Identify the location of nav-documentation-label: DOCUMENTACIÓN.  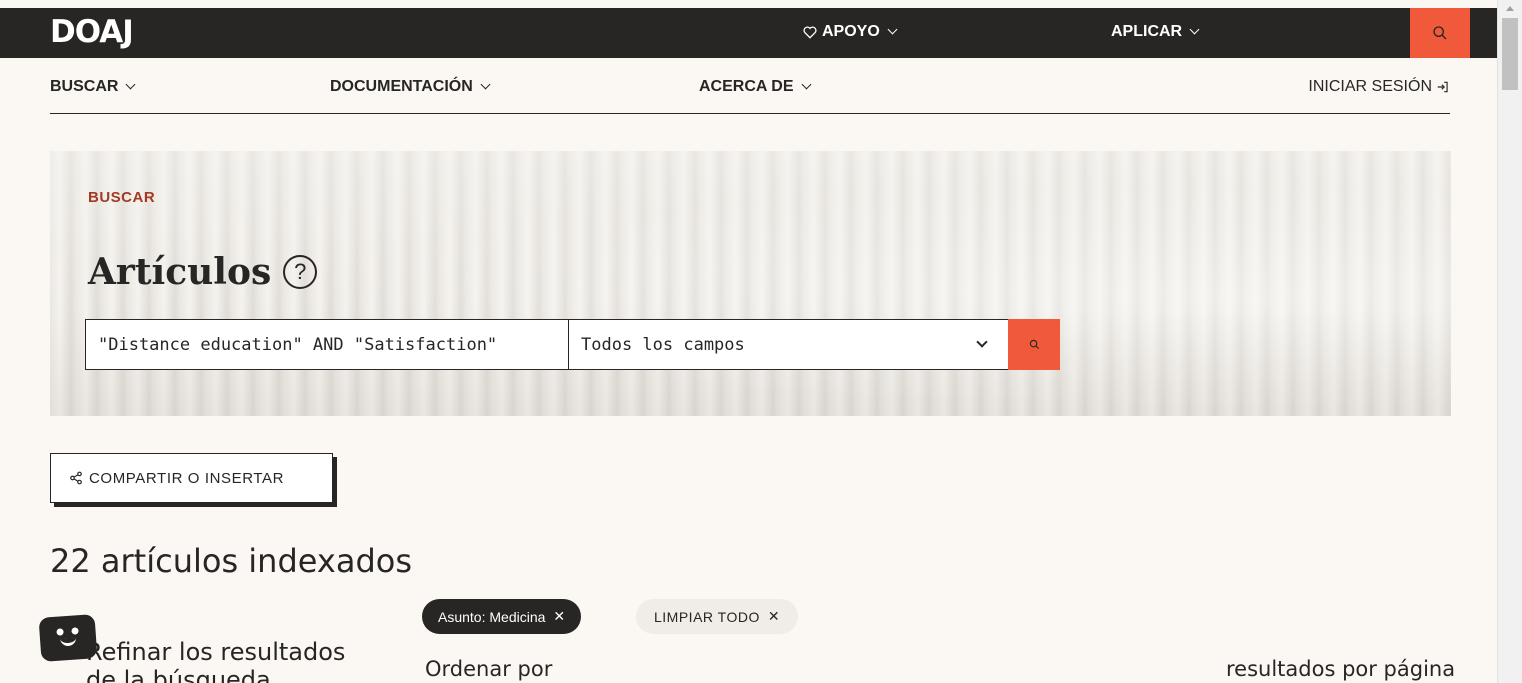
(401, 86).